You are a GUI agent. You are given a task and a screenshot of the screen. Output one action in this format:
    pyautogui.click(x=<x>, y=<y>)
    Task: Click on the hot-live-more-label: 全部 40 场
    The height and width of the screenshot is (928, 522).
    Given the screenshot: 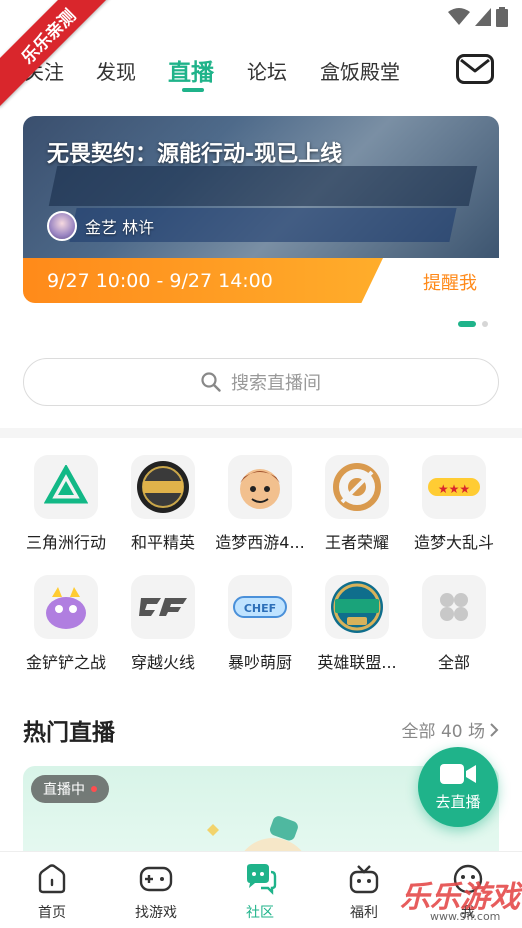 What is the action you would take?
    pyautogui.click(x=443, y=732)
    